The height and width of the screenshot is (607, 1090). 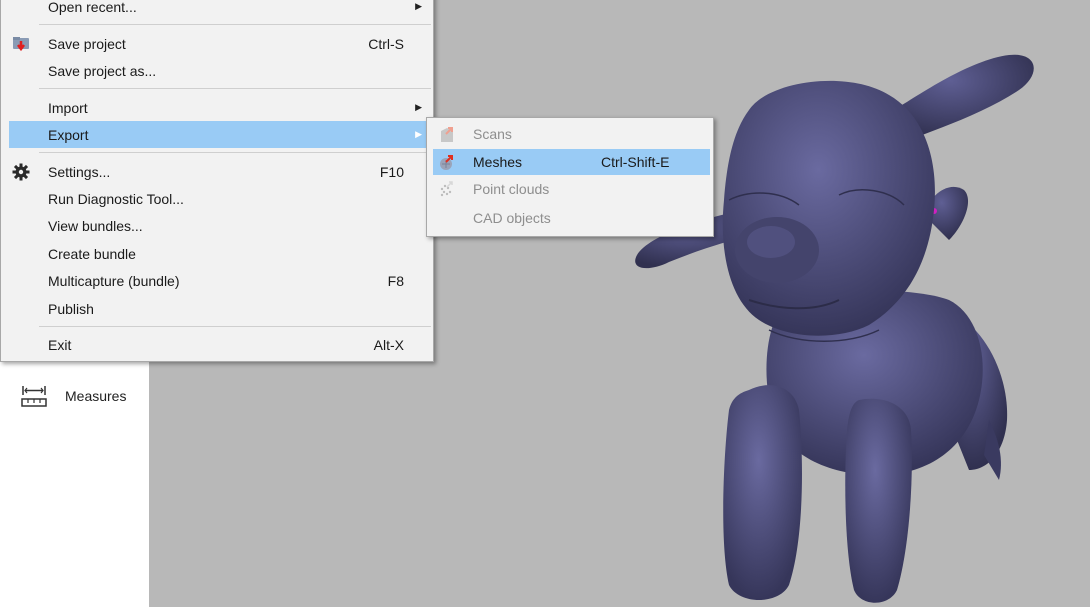 What do you see at coordinates (498, 162) in the screenshot?
I see `submenu-item-label: Meshes` at bounding box center [498, 162].